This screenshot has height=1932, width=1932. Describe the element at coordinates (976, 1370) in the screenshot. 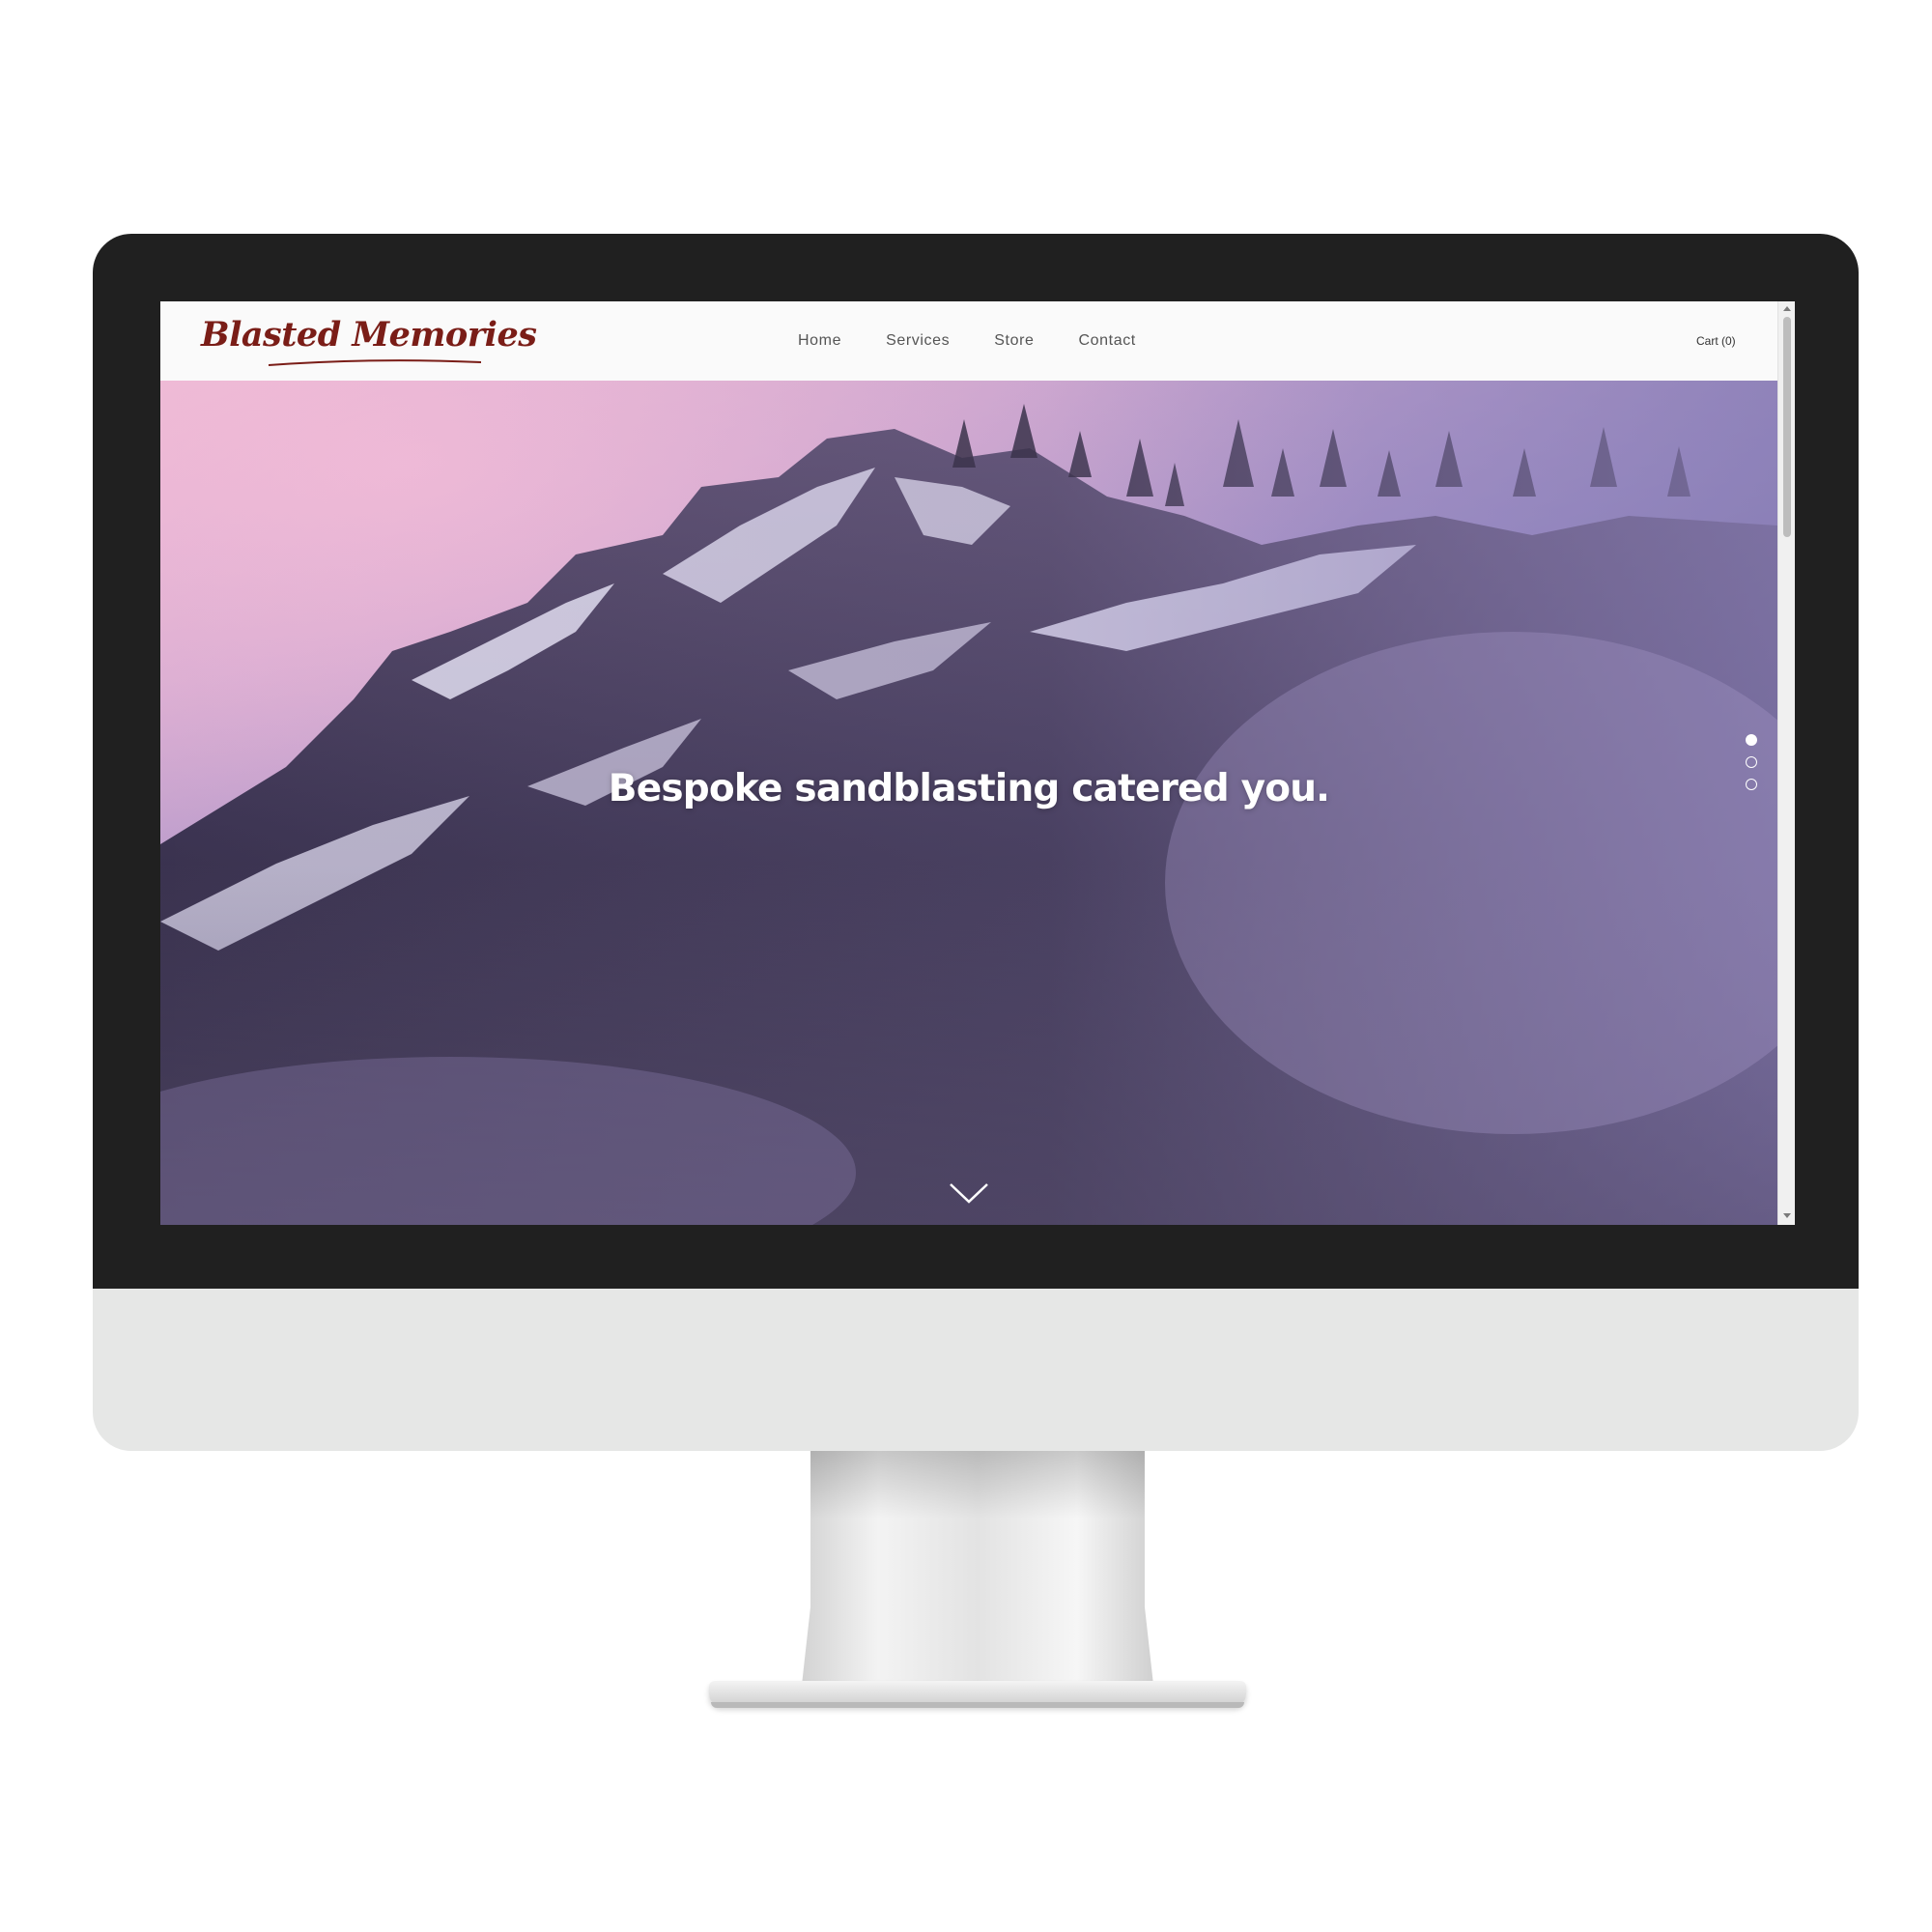

I see `monitor-chin` at that location.